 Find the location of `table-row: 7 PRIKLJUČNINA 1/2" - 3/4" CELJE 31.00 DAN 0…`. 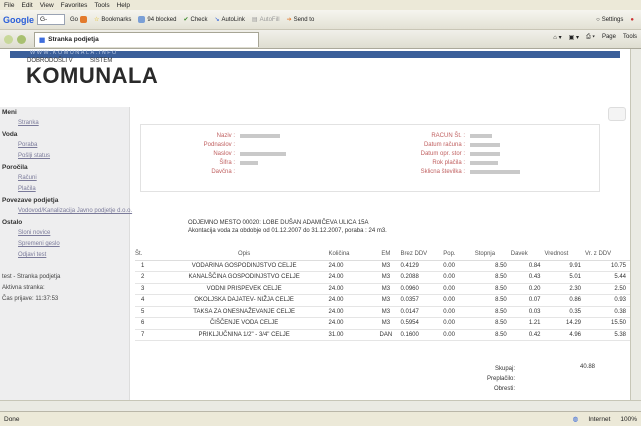

table-row: 7 PRIKLJUČNINA 1/2" - 3/4" CELJE 31.00 DAN 0… is located at coordinates (382, 335).